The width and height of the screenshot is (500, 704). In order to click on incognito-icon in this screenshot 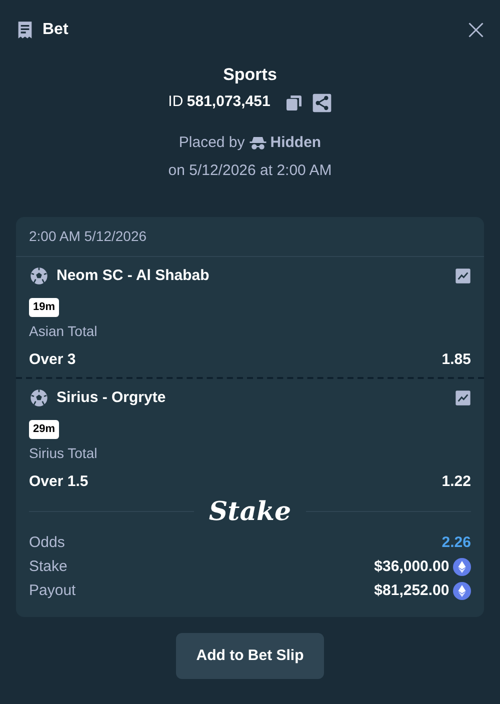, I will do `click(257, 143)`.